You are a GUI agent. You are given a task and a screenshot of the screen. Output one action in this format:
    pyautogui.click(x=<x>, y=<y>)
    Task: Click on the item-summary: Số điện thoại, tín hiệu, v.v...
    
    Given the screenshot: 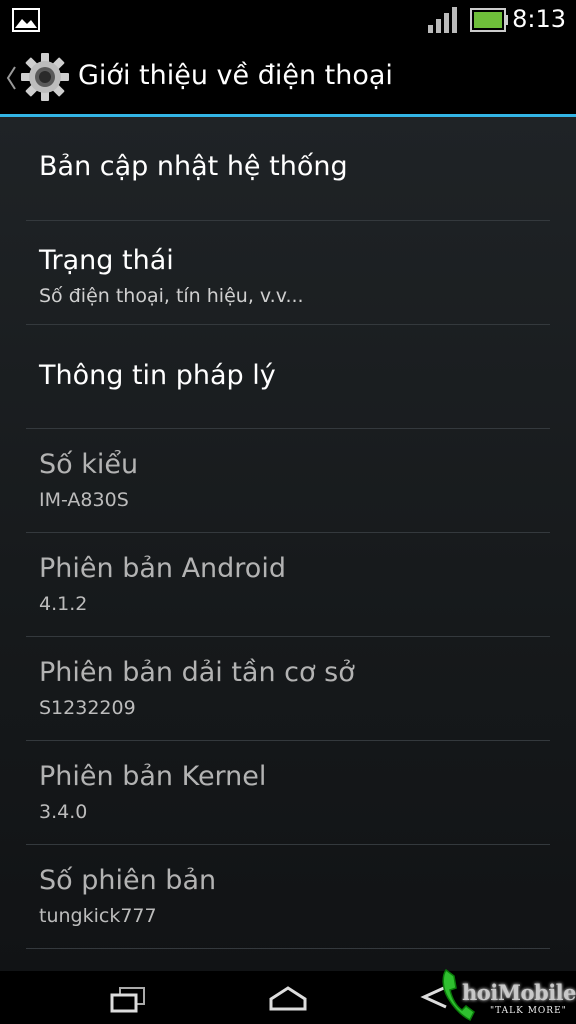 What is the action you would take?
    pyautogui.click(x=171, y=296)
    